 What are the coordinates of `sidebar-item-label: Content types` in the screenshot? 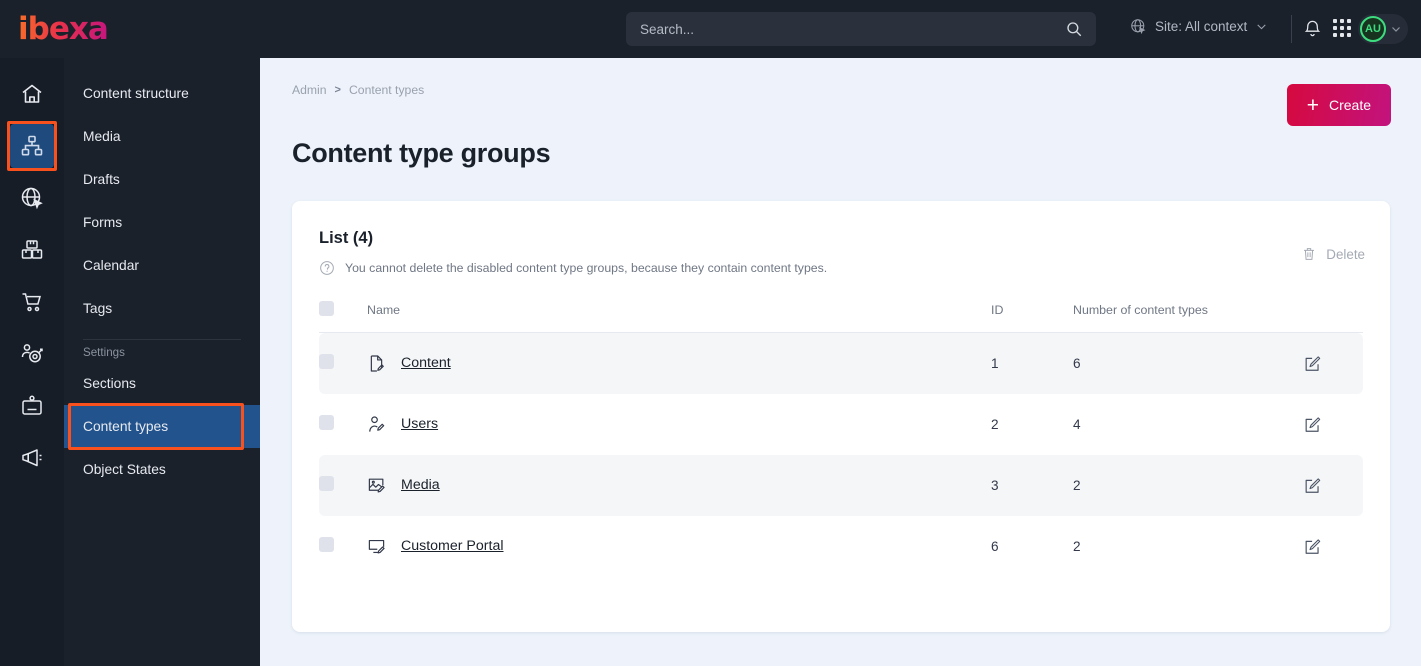 It's located at (126, 426).